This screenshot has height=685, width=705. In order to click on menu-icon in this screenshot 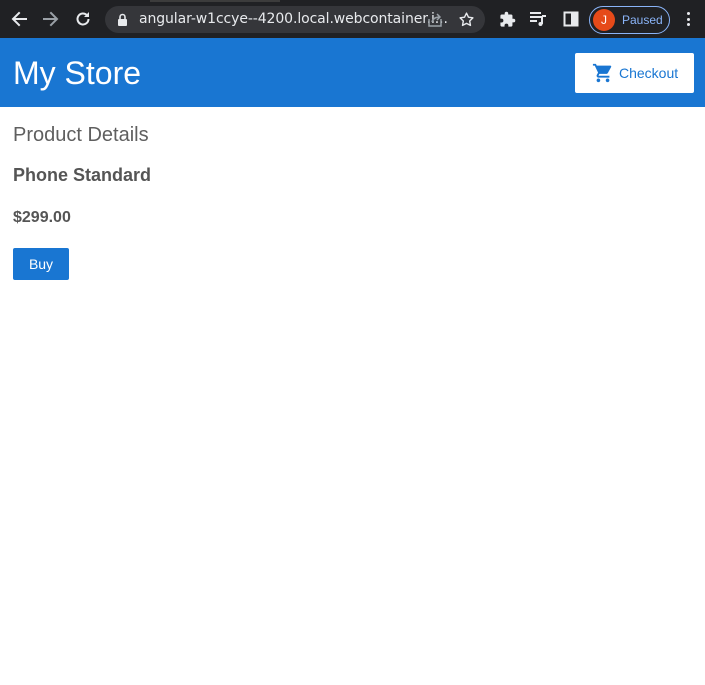, I will do `click(688, 19)`.